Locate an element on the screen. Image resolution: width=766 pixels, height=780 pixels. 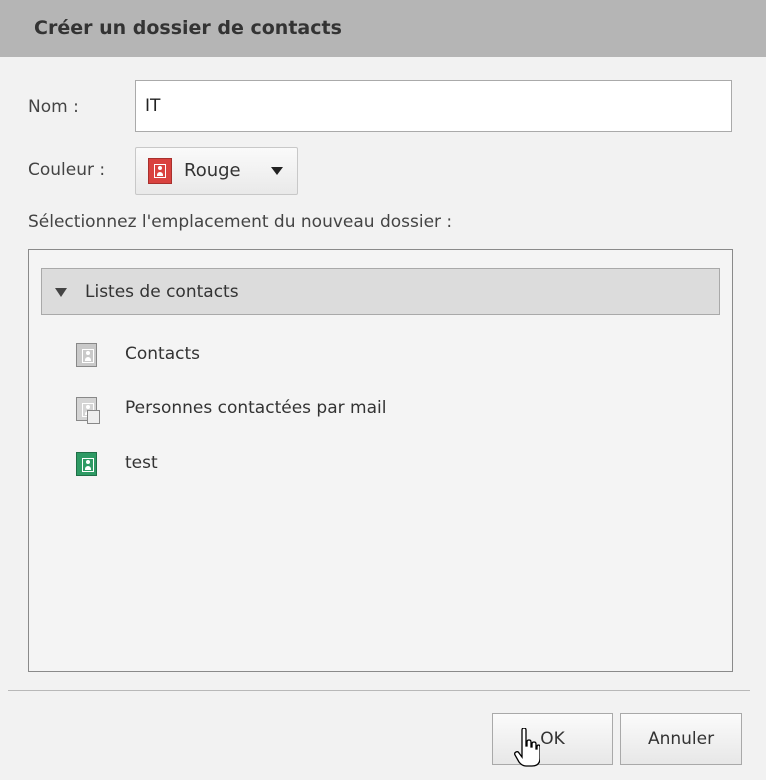
color-label: Couleur : is located at coordinates (67, 170).